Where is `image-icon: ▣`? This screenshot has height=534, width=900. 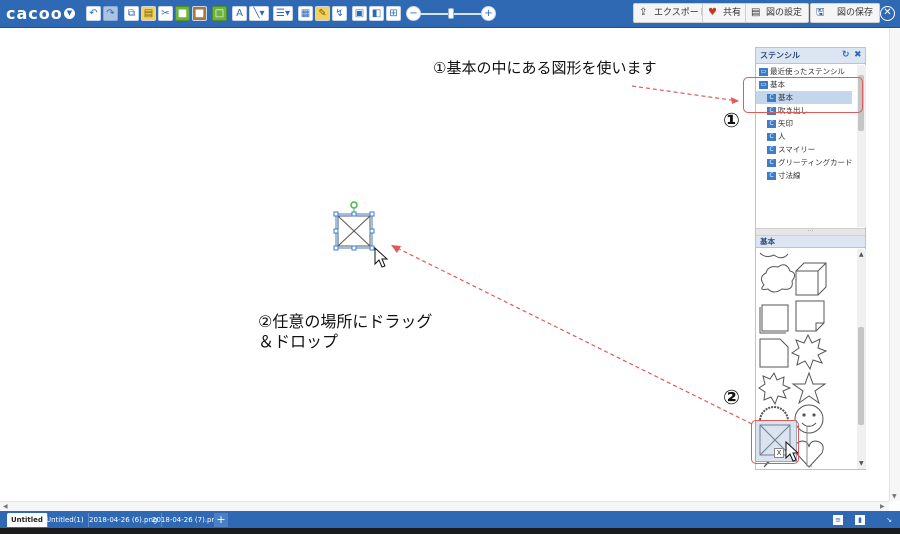 image-icon: ▣ is located at coordinates (359, 13).